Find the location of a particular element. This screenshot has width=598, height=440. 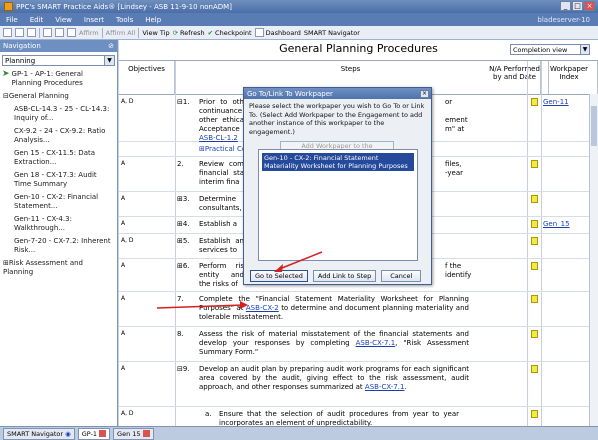

tab-gp-1: GP-1 is located at coordinates (94, 433).